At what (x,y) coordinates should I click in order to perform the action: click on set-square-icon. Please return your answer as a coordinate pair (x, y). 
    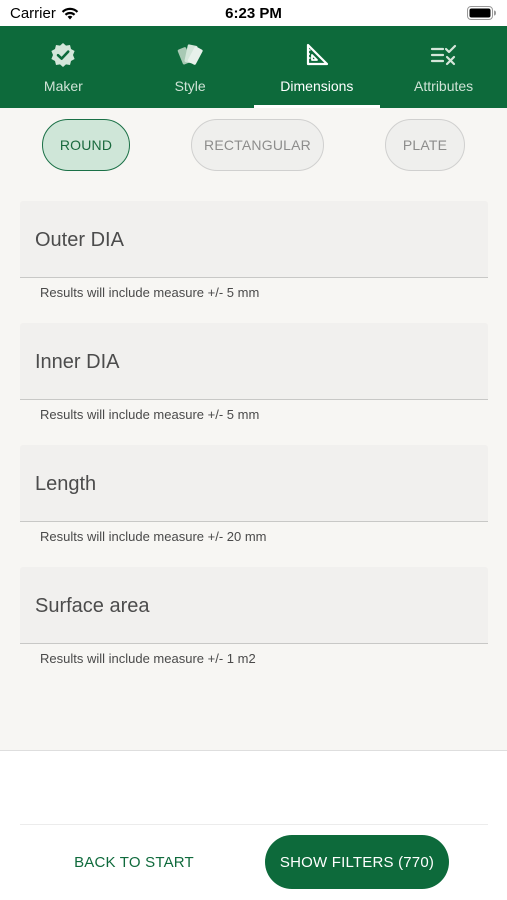
    Looking at the image, I should click on (317, 54).